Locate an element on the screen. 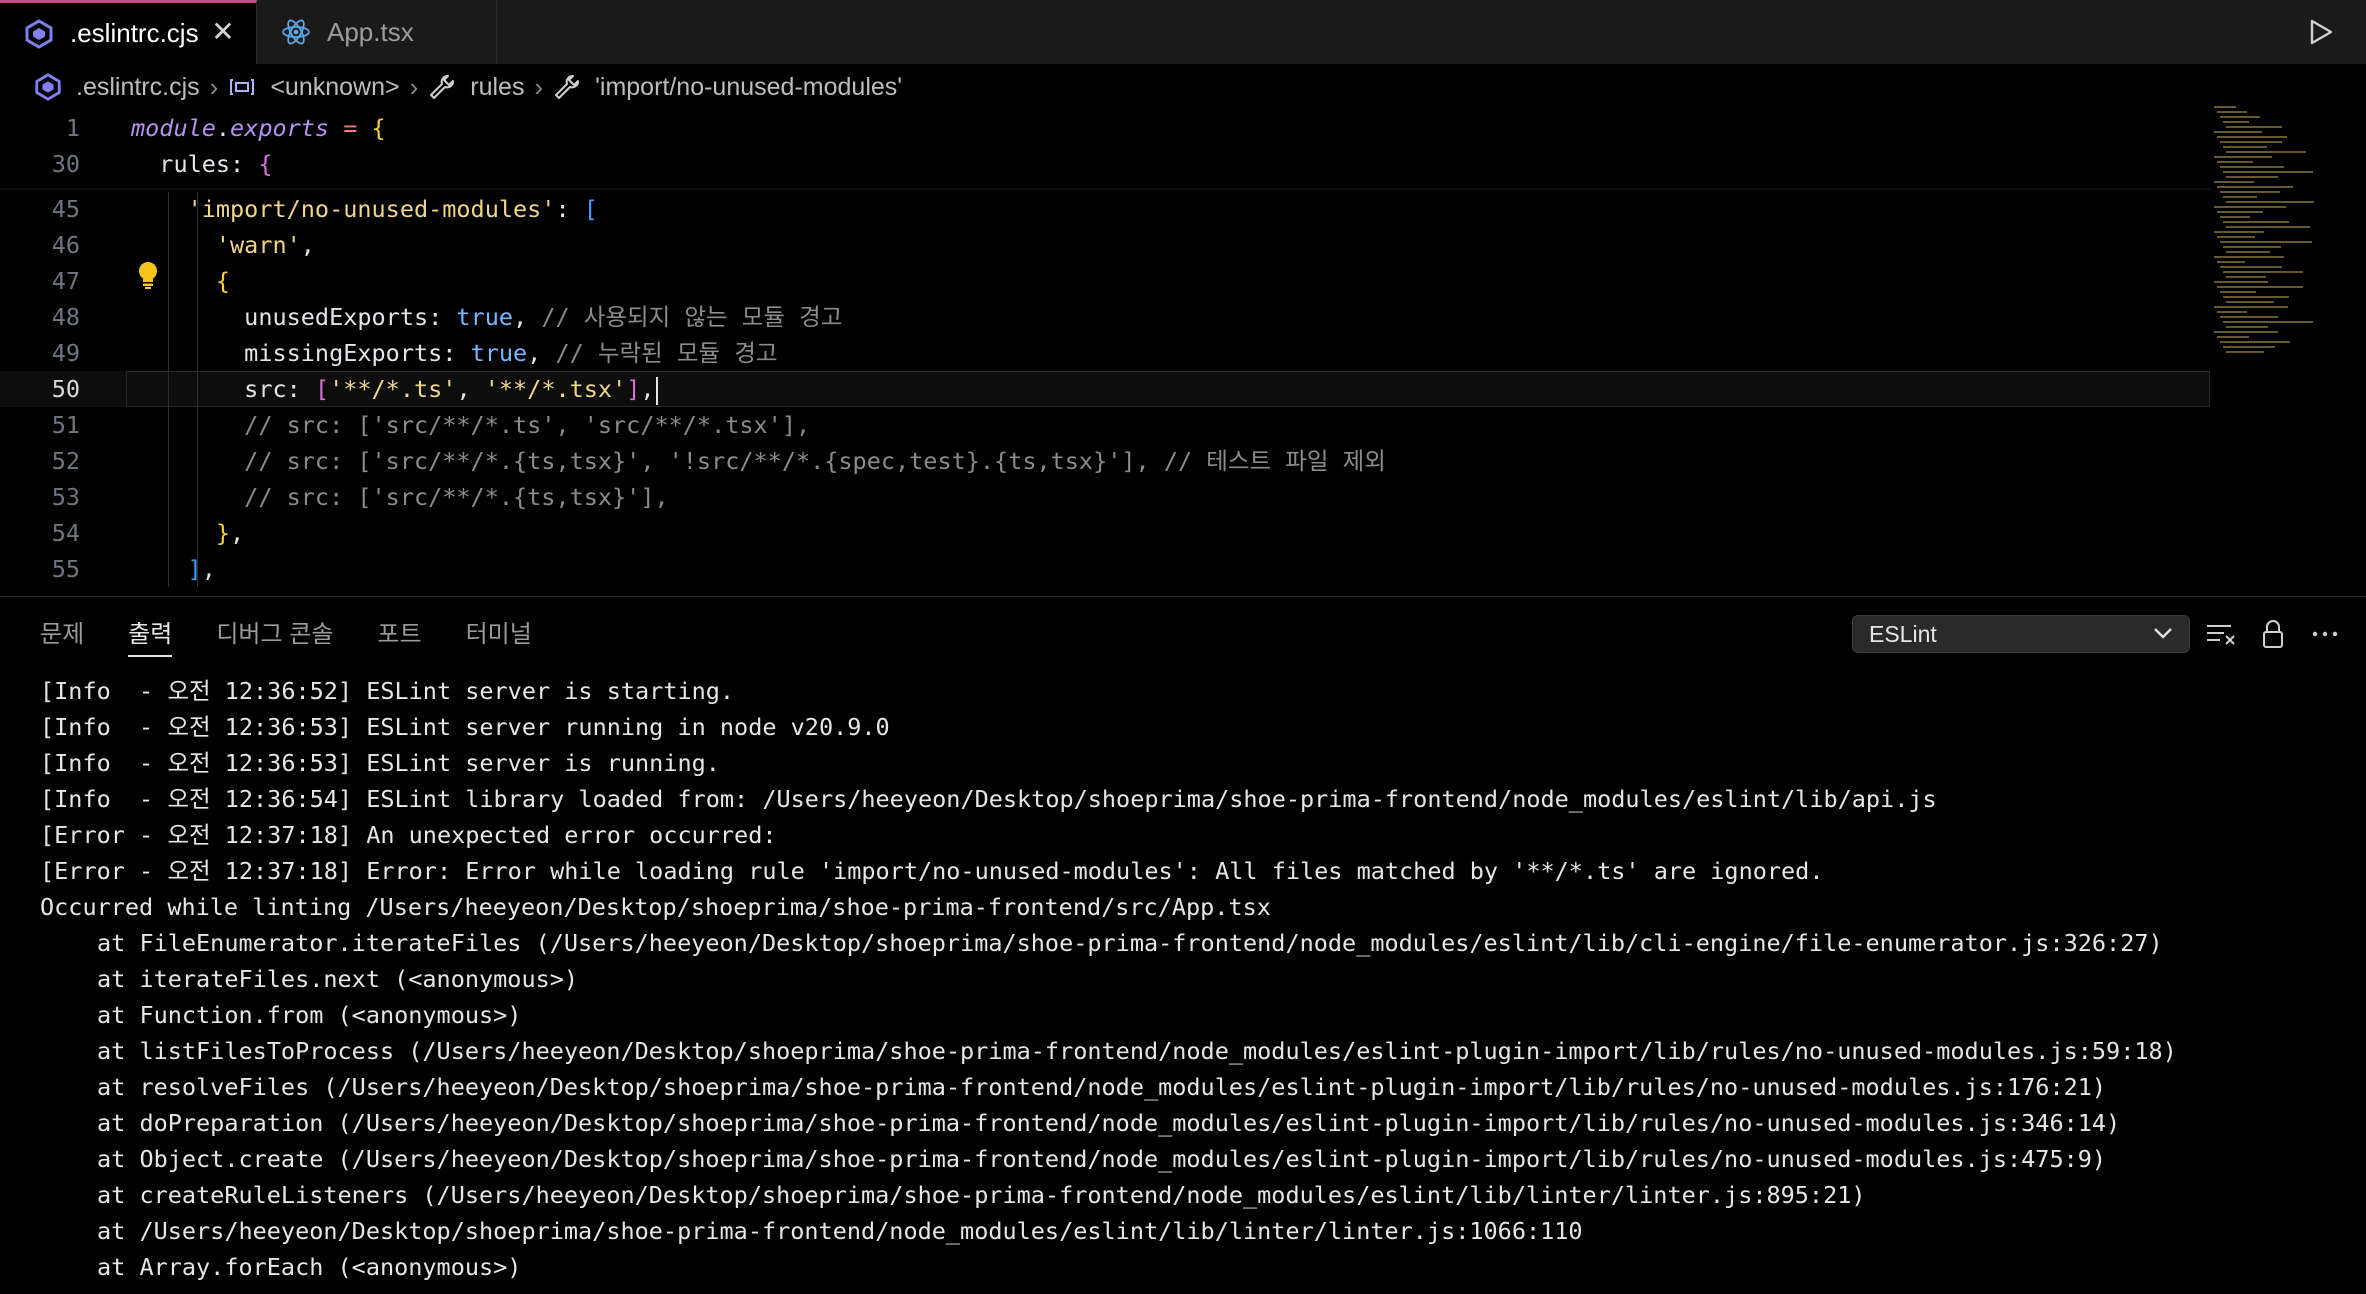  breadcrumb-item-file: .eslintrc.cjs is located at coordinates (117, 87).